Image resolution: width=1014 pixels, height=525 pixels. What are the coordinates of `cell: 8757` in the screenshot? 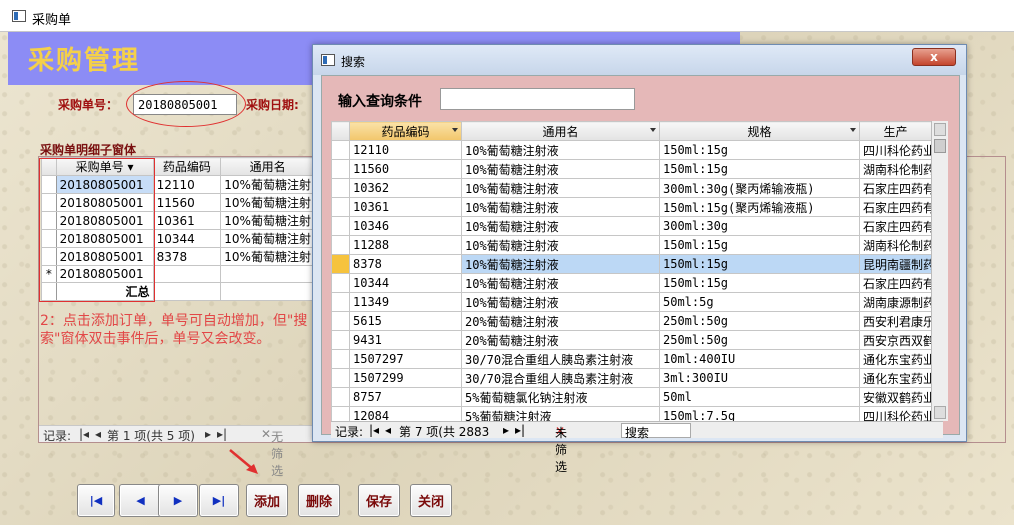 It's located at (405, 397).